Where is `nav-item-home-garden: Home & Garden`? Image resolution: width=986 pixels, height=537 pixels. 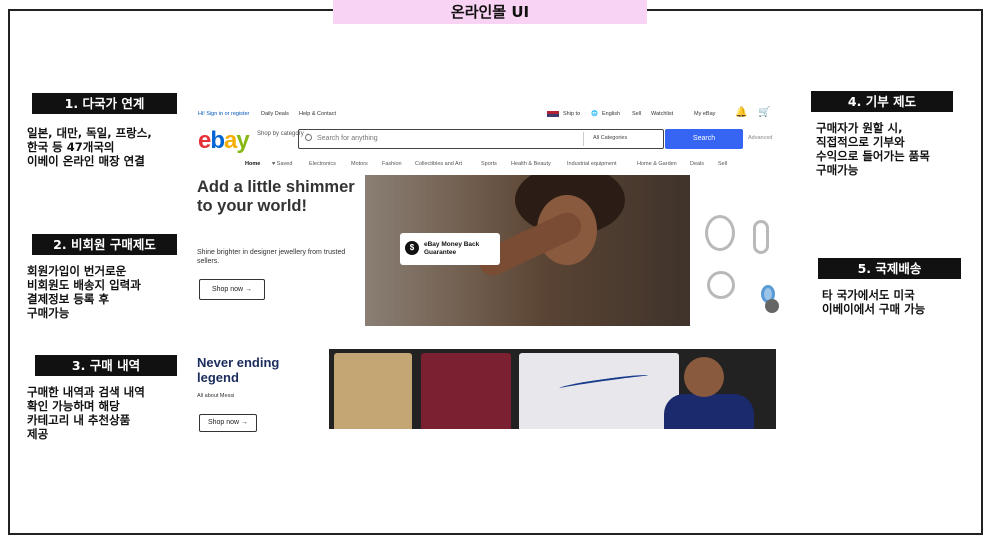
nav-item-home-garden: Home & Garden is located at coordinates (657, 164).